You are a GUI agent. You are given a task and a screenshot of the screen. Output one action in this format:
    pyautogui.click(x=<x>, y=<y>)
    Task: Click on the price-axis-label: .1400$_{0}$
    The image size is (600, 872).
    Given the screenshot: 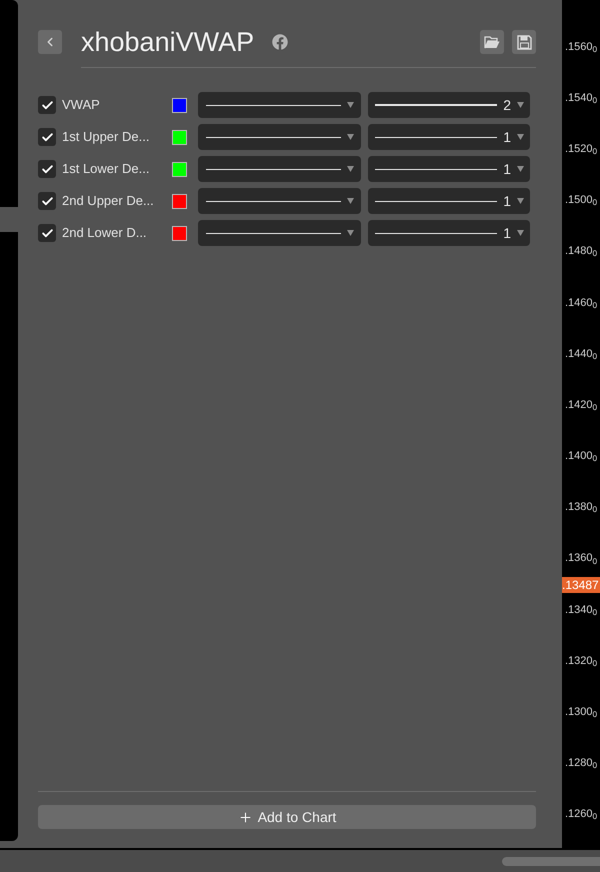 What is the action you would take?
    pyautogui.click(x=581, y=456)
    